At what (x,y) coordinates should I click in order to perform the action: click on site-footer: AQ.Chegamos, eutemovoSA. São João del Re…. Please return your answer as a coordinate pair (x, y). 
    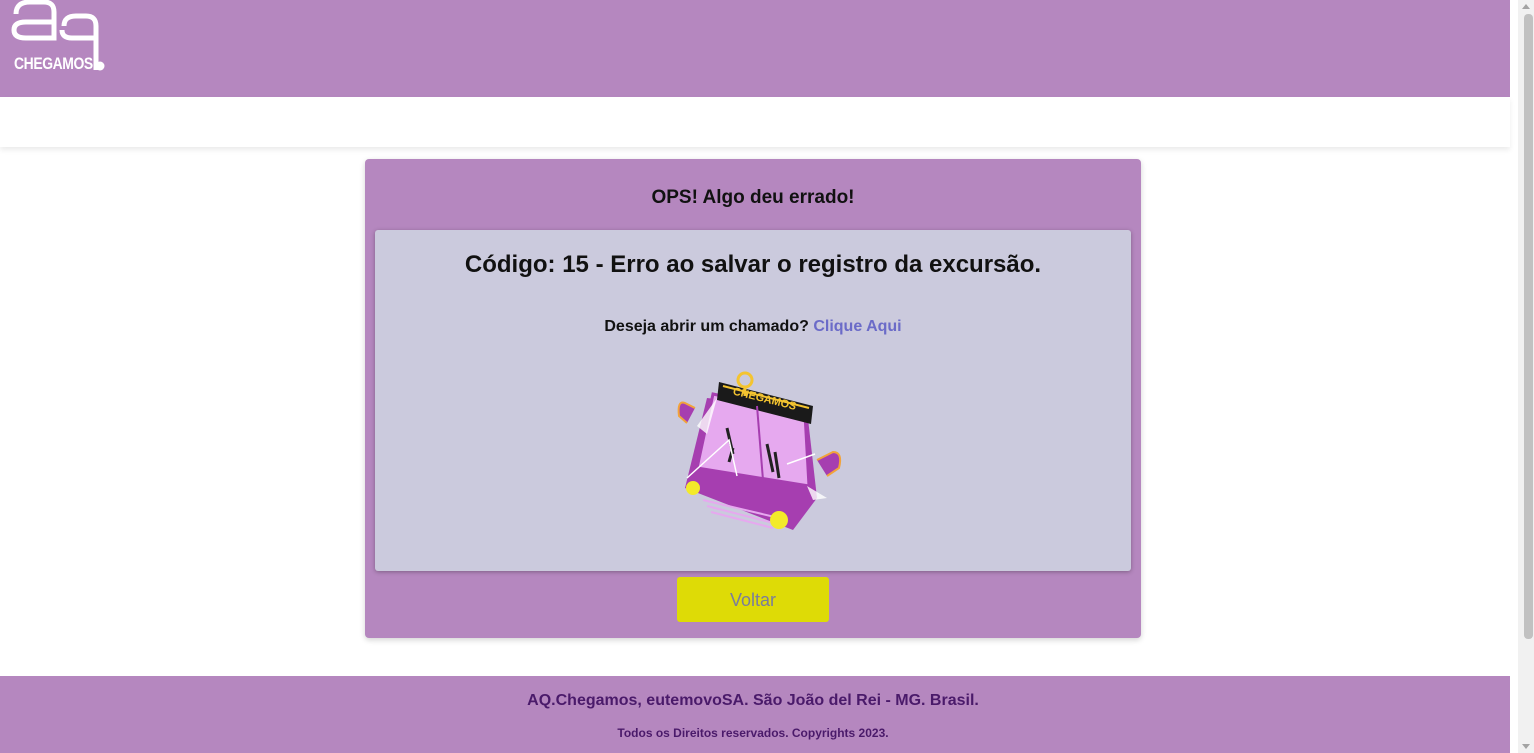
    Looking at the image, I should click on (755, 714).